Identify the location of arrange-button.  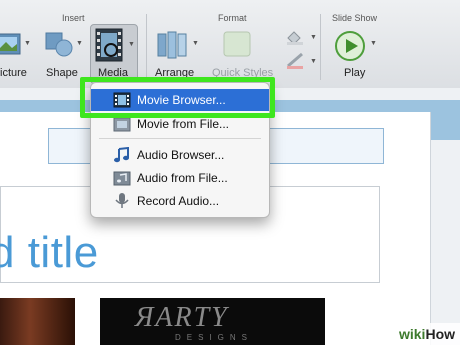
(174, 45).